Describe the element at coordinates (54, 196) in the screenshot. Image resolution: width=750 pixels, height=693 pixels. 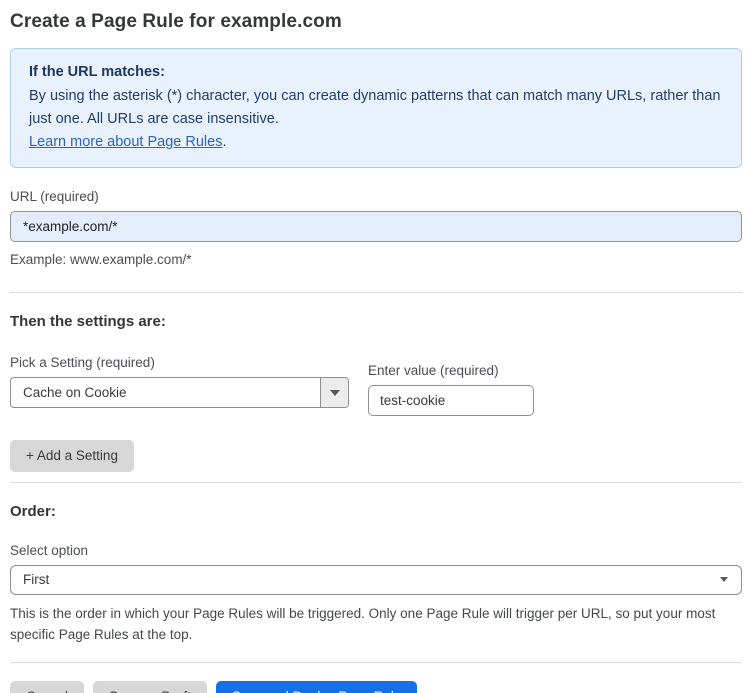
I see `url-field-label: URL (required)` at that location.